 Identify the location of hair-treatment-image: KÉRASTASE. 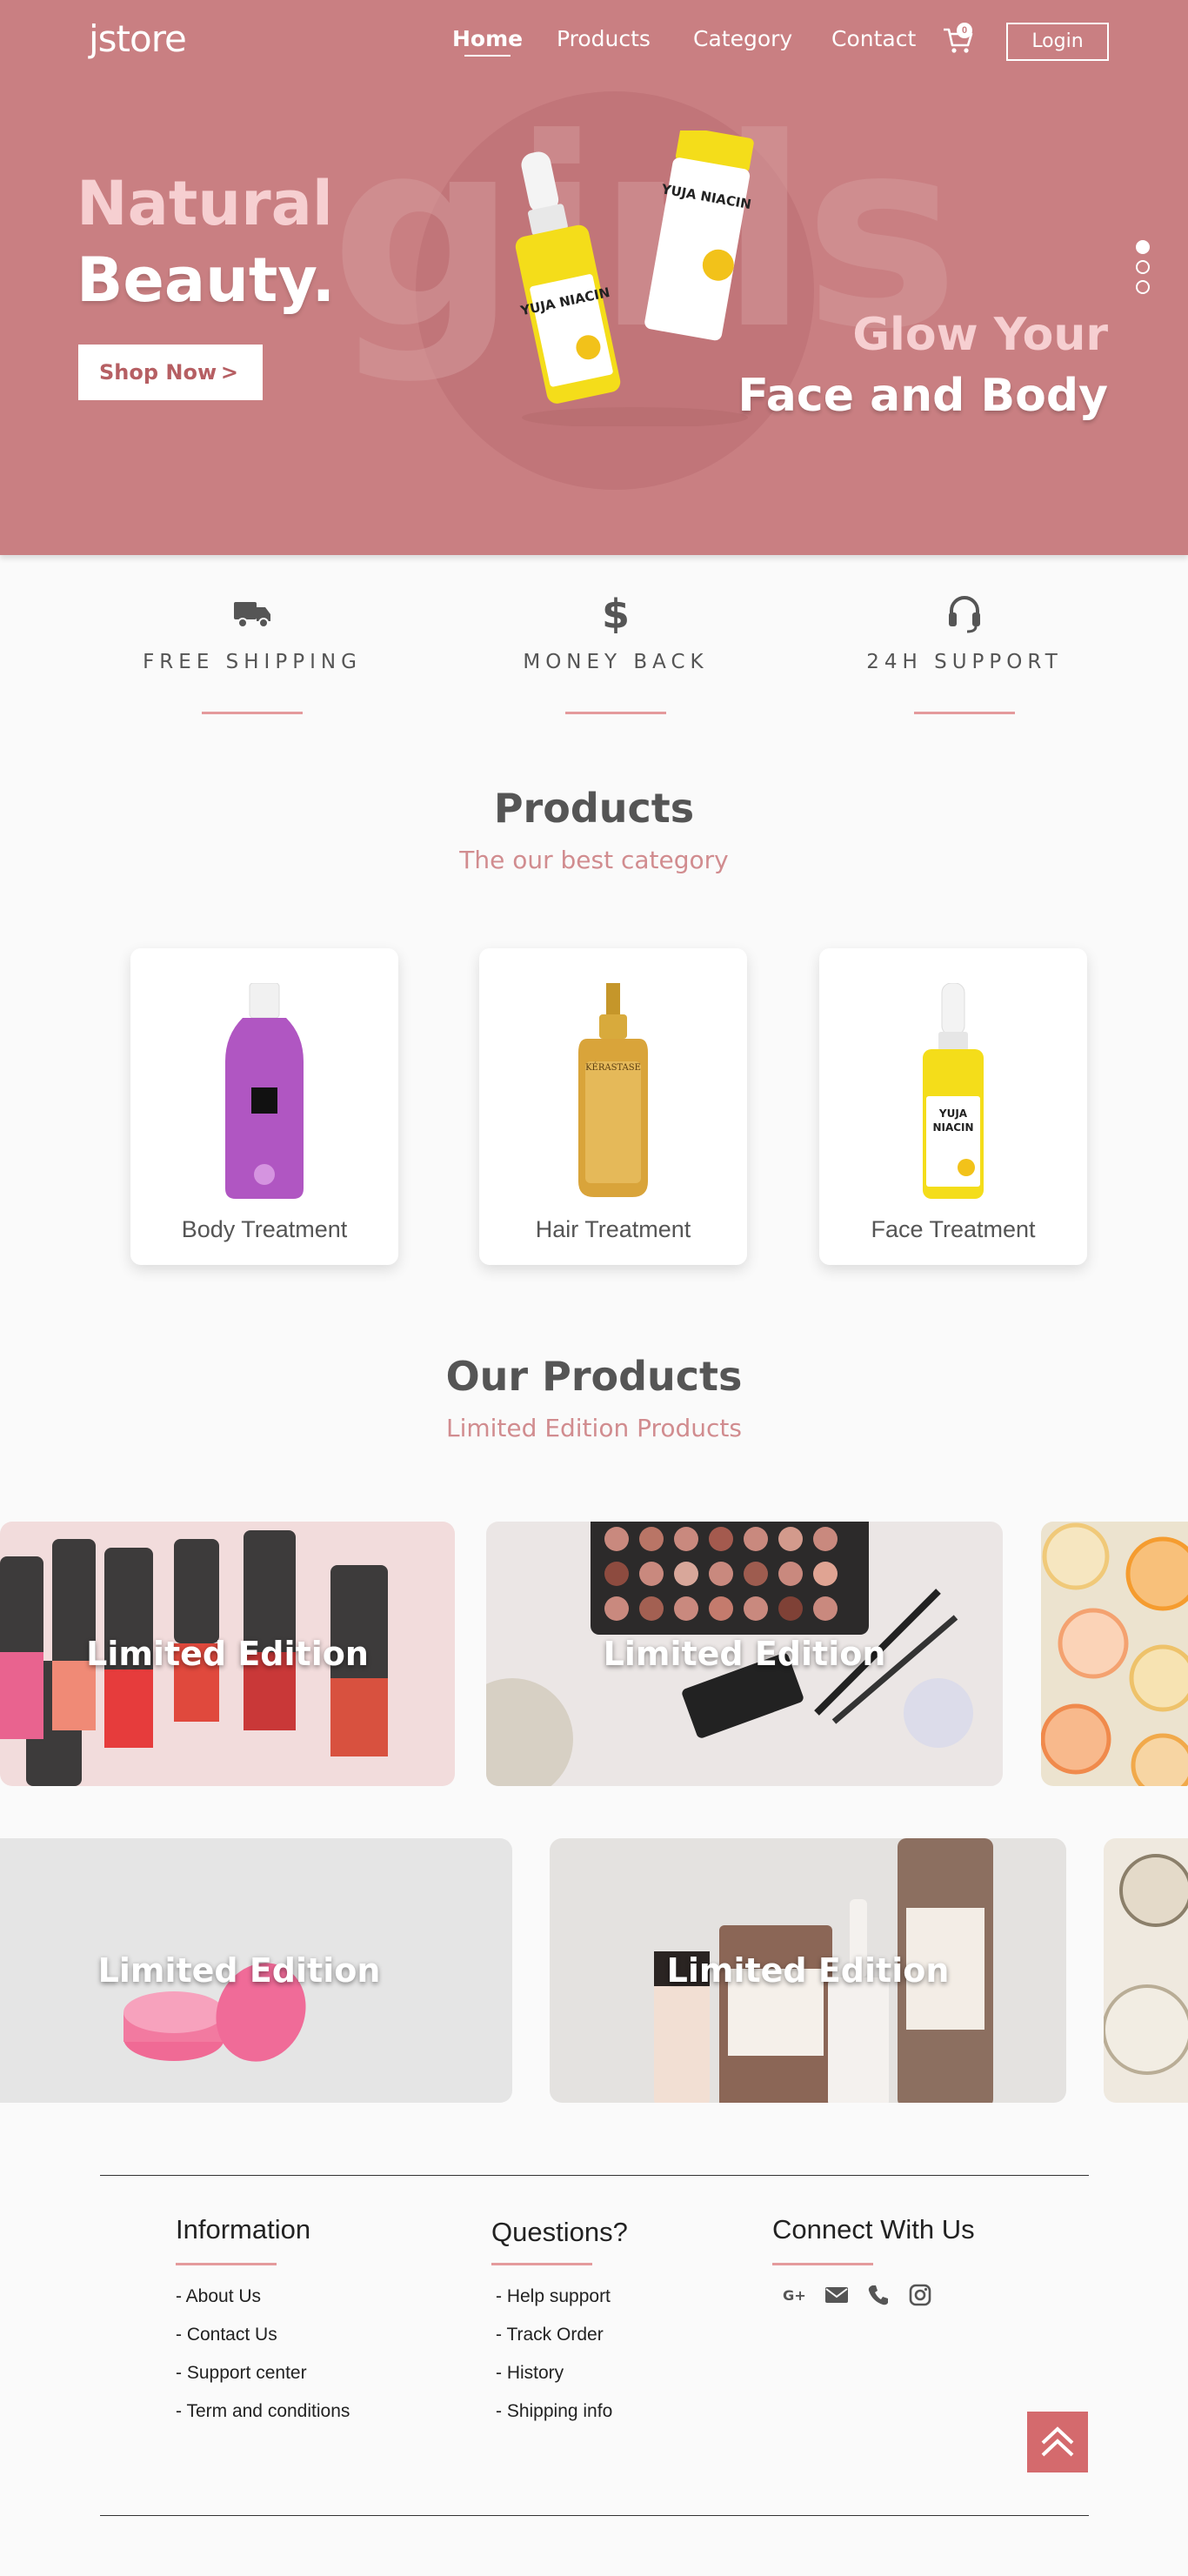
(613, 1090).